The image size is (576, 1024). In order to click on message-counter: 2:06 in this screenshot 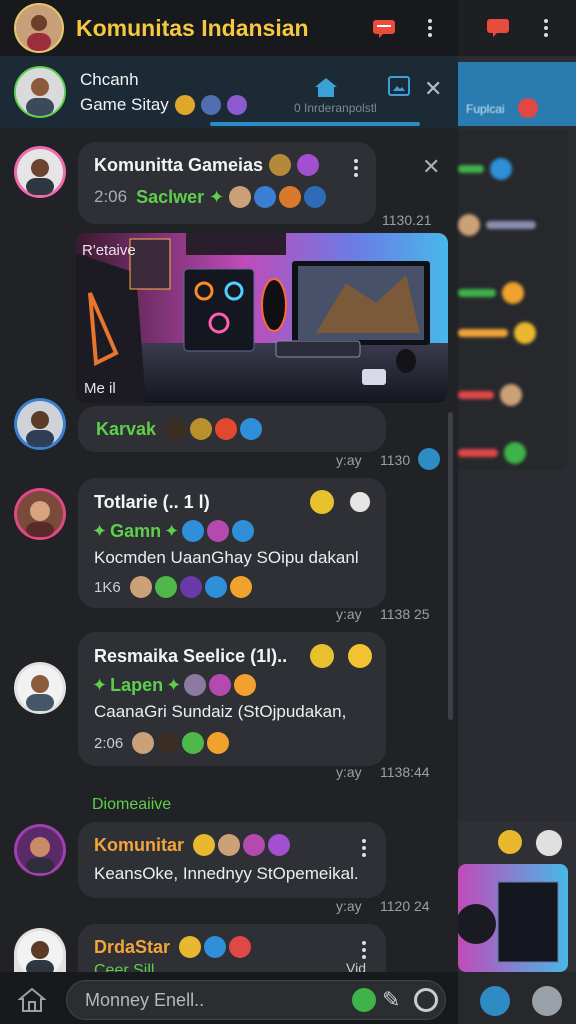, I will do `click(109, 743)`.